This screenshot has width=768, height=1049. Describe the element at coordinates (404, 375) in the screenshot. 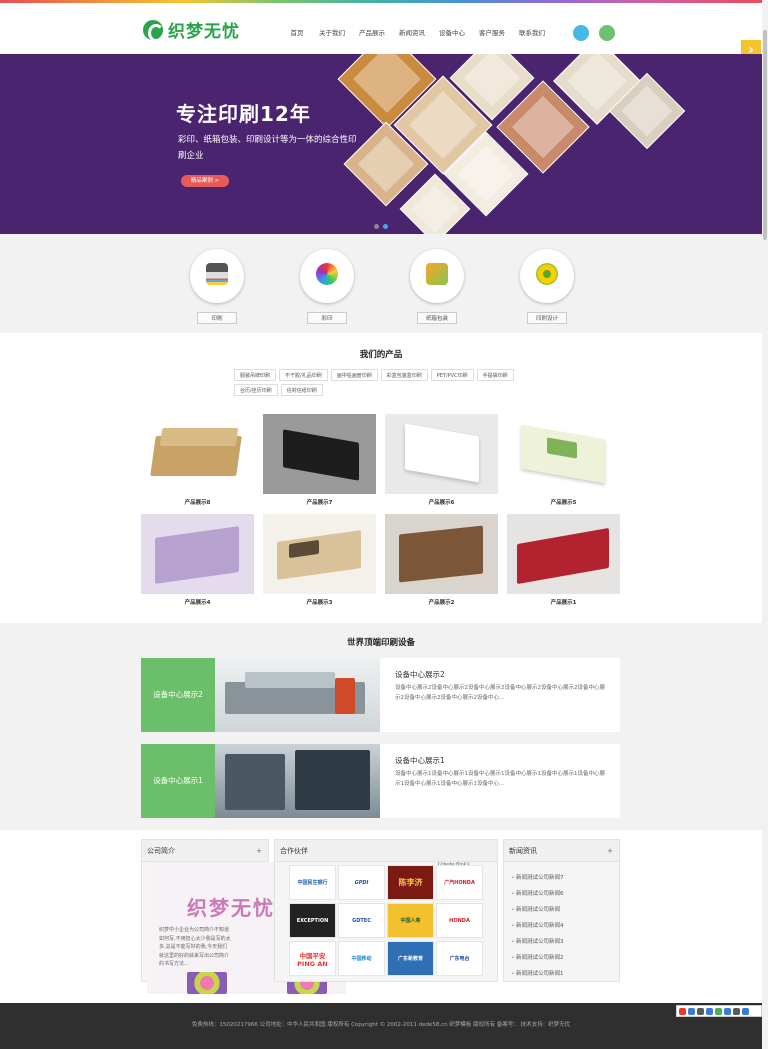

I see `category-link: 彩盒包装盒印刷` at that location.